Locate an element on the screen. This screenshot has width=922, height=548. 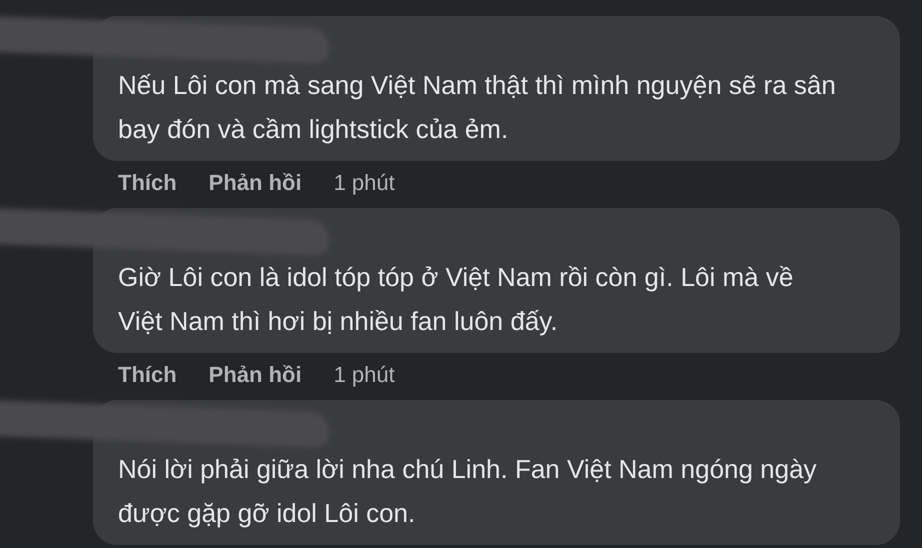
comment-text: Giờ Lôi con là idol tóp tóp ở Việt Nam rồi còn gì. Lôi mà về Việt Nam thì hơi bị nhiều fan luôn đấy. is located at coordinates (456, 299).